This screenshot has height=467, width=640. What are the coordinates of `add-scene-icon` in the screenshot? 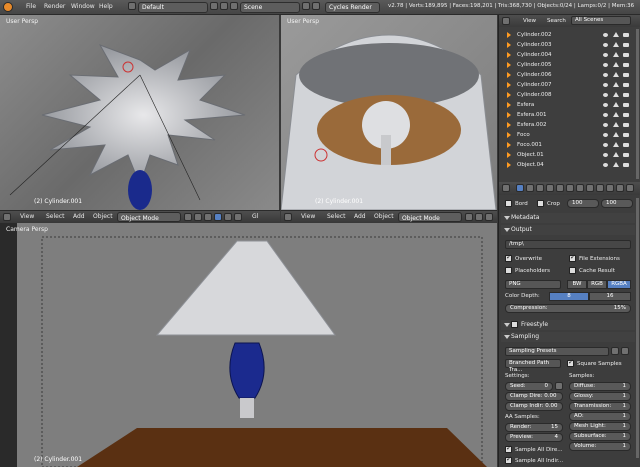 It's located at (306, 6).